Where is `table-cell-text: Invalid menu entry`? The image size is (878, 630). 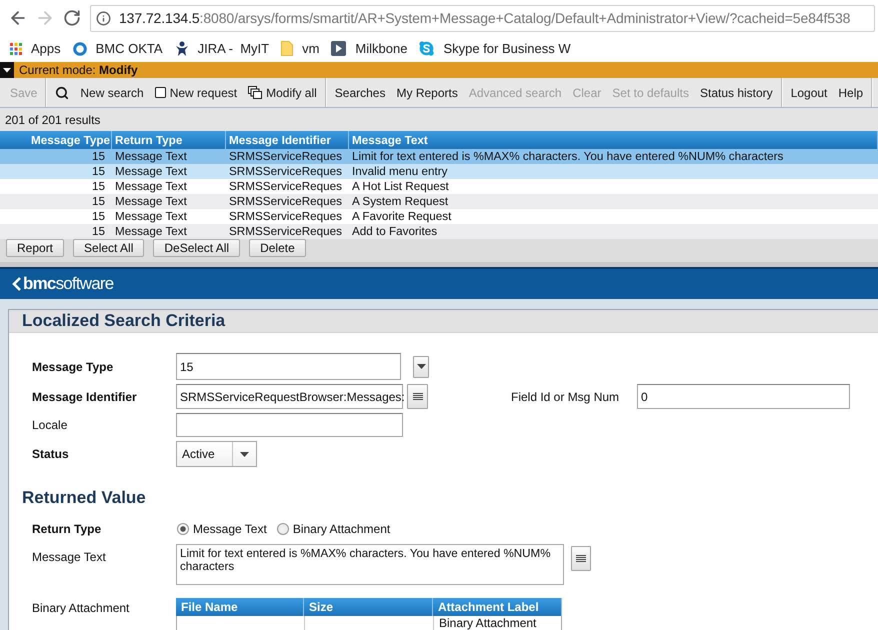
table-cell-text: Invalid menu entry is located at coordinates (399, 171).